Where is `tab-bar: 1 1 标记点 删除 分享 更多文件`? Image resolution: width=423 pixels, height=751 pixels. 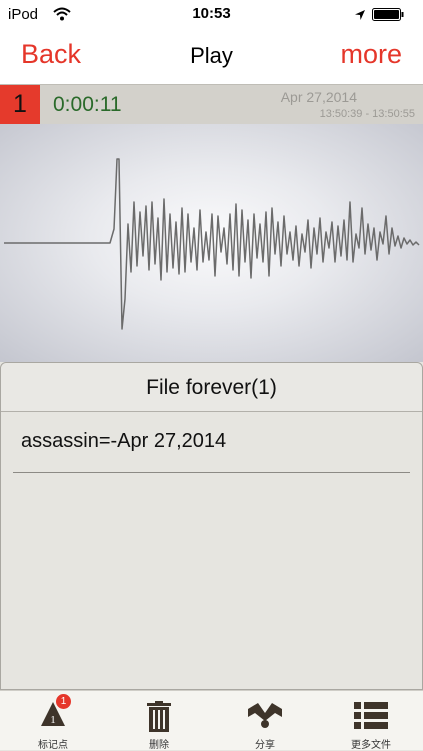
tab-bar: 1 1 标记点 删除 分享 更多文件 is located at coordinates (211, 720).